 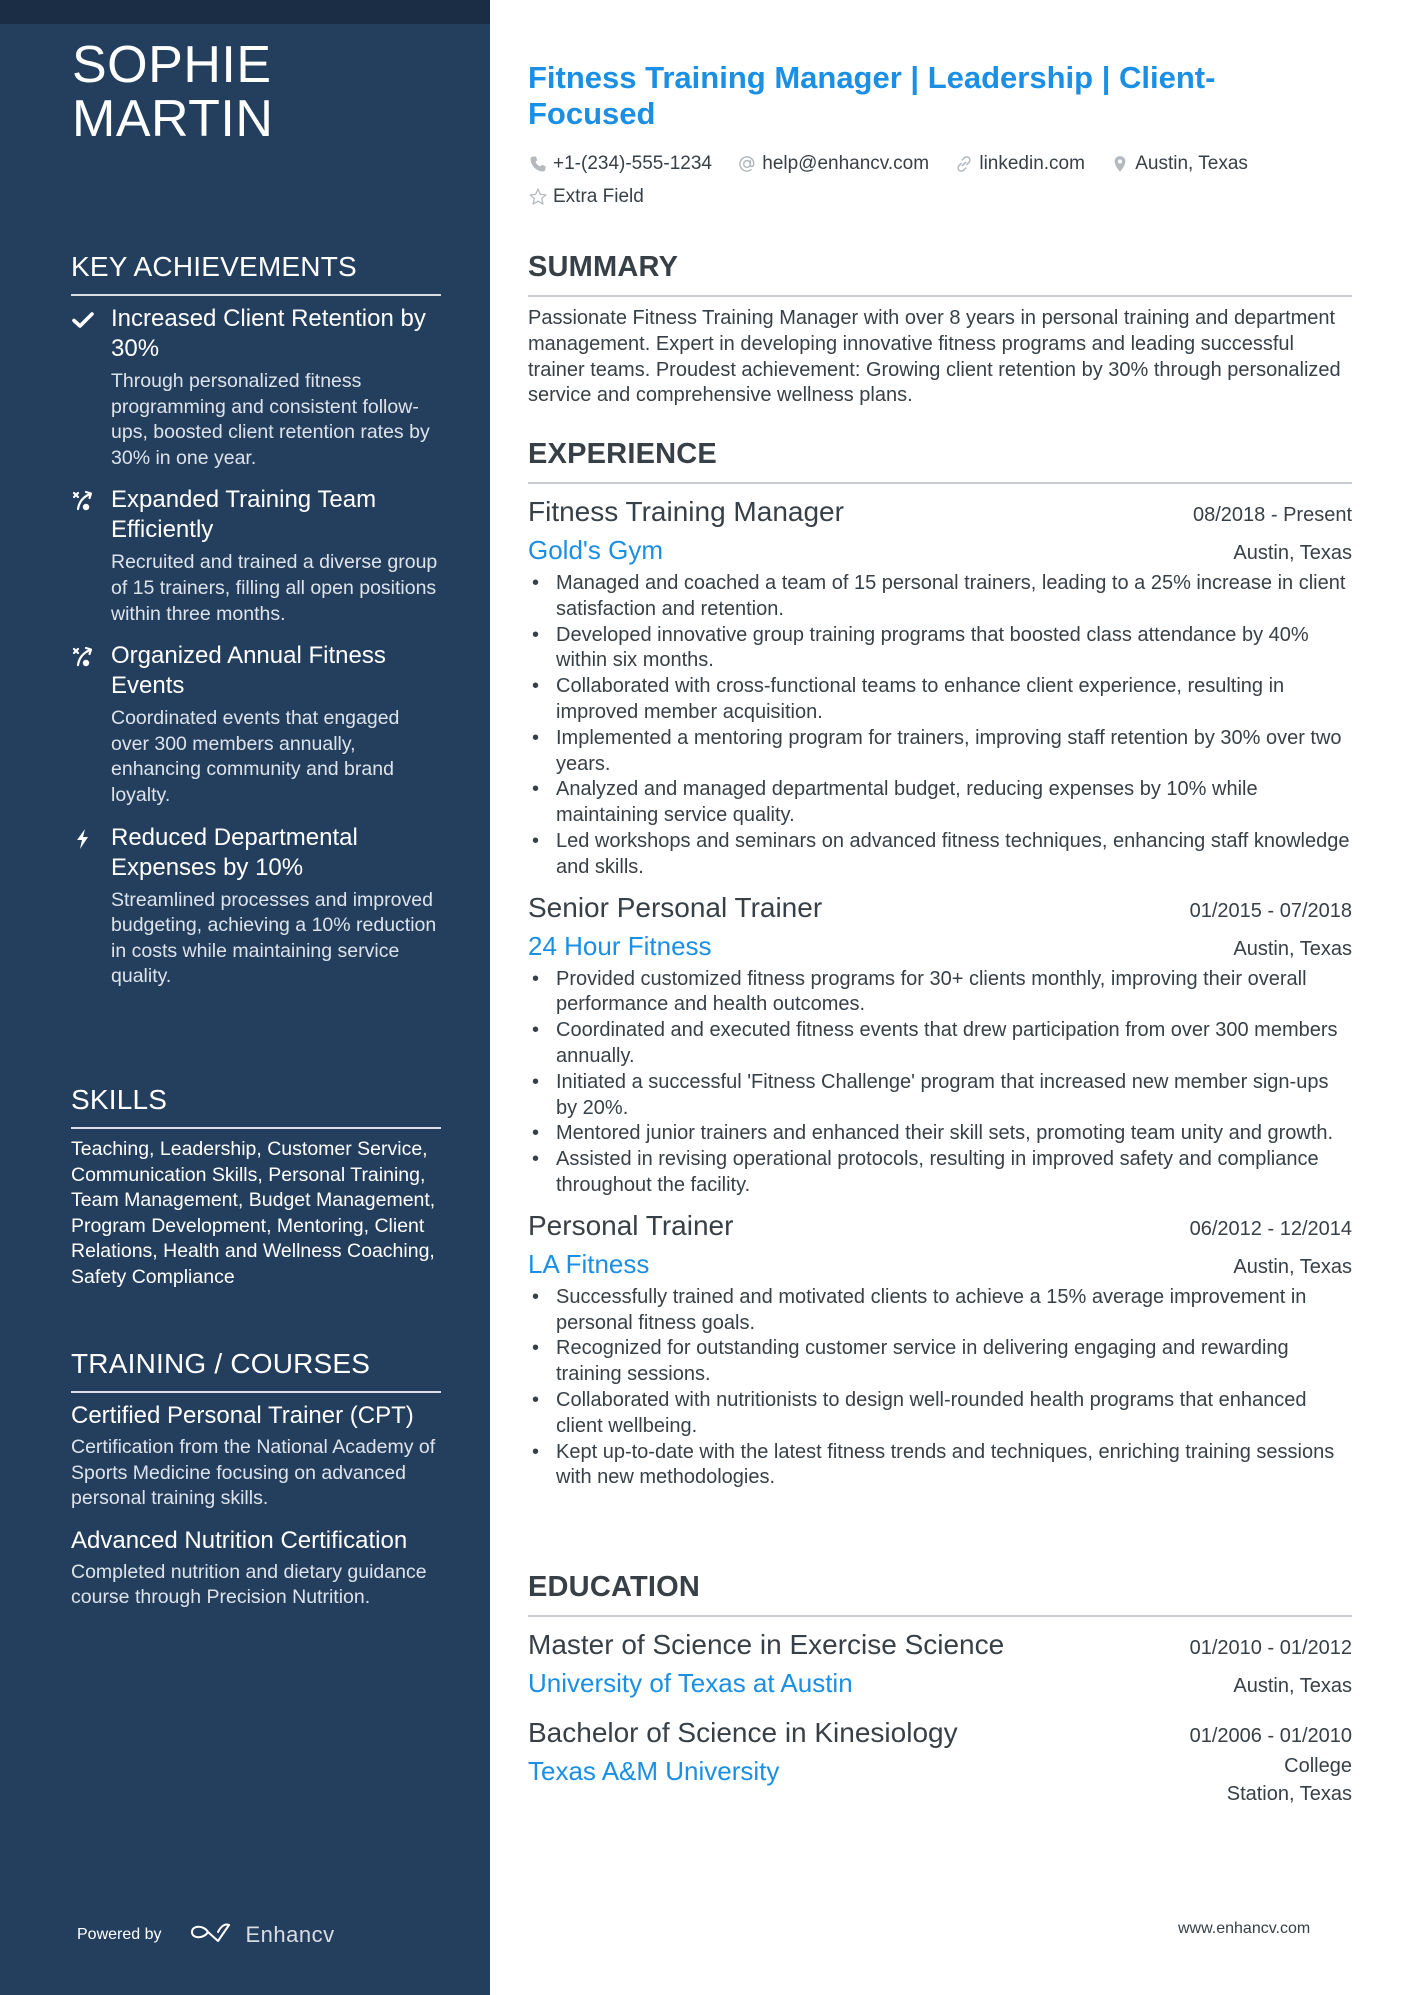 I want to click on achievement-title: Expanded Training Team Efficiently, so click(x=244, y=515).